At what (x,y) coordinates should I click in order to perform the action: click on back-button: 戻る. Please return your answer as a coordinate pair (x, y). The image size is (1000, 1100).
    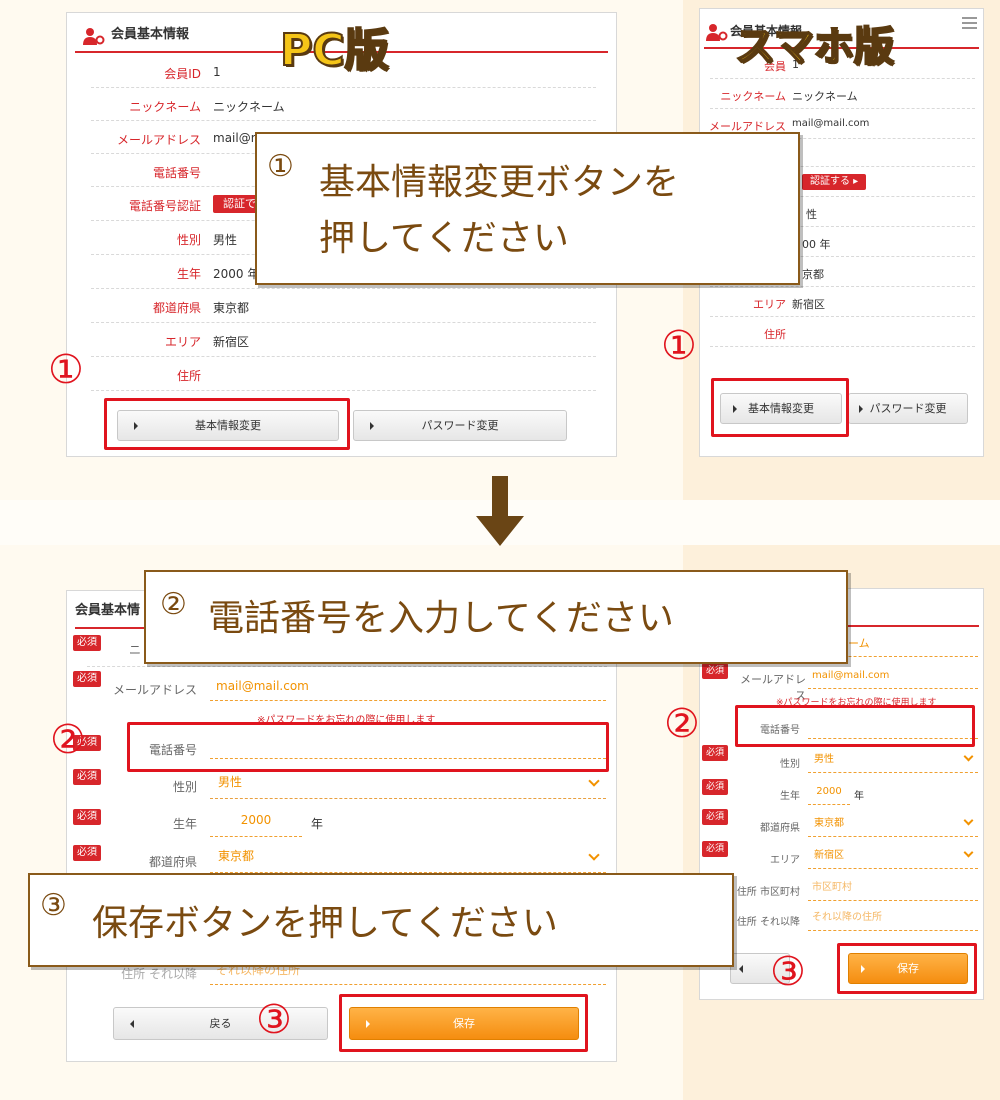
    Looking at the image, I should click on (220, 1023).